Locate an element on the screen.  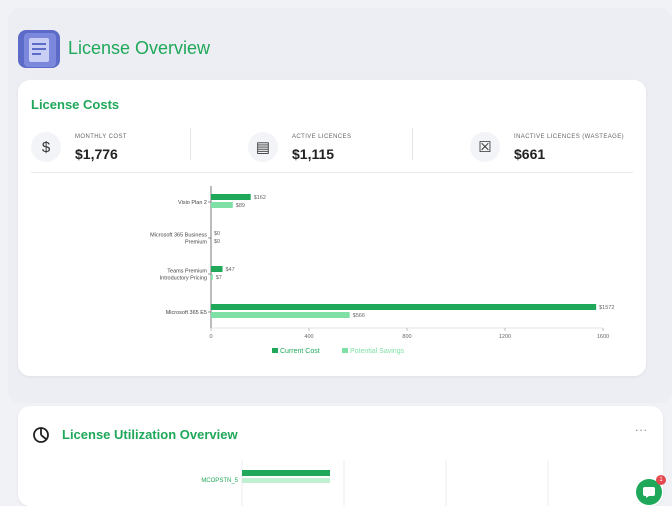
metric-value: $1,776 is located at coordinates (96, 154).